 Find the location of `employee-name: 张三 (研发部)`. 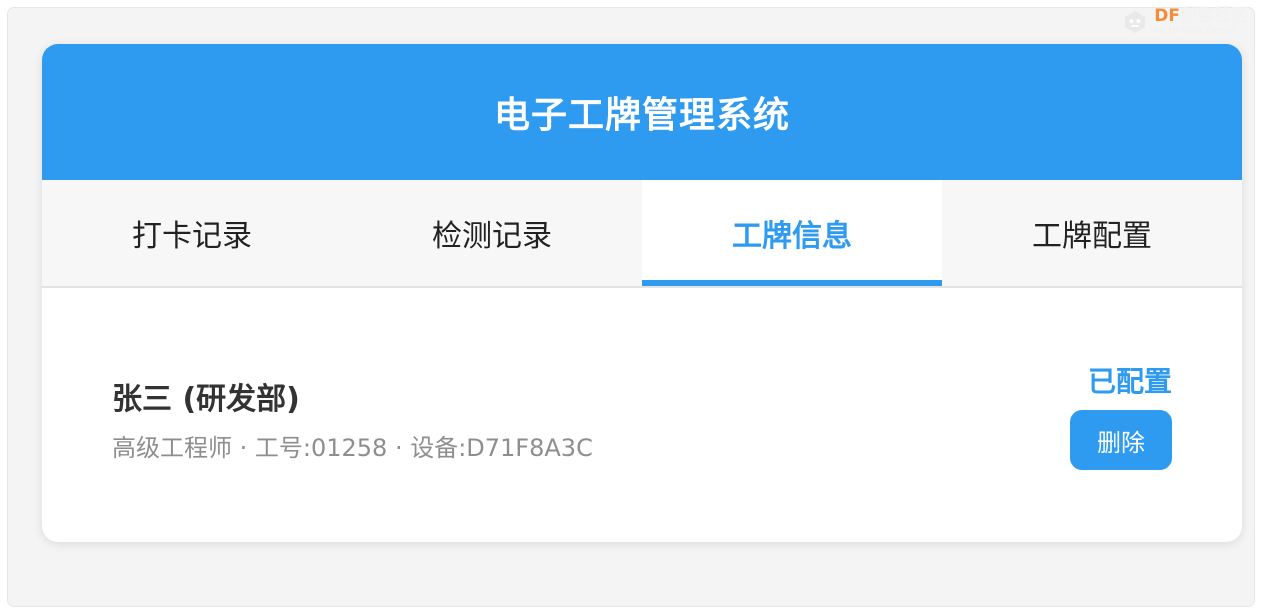

employee-name: 张三 (研发部) is located at coordinates (206, 399).